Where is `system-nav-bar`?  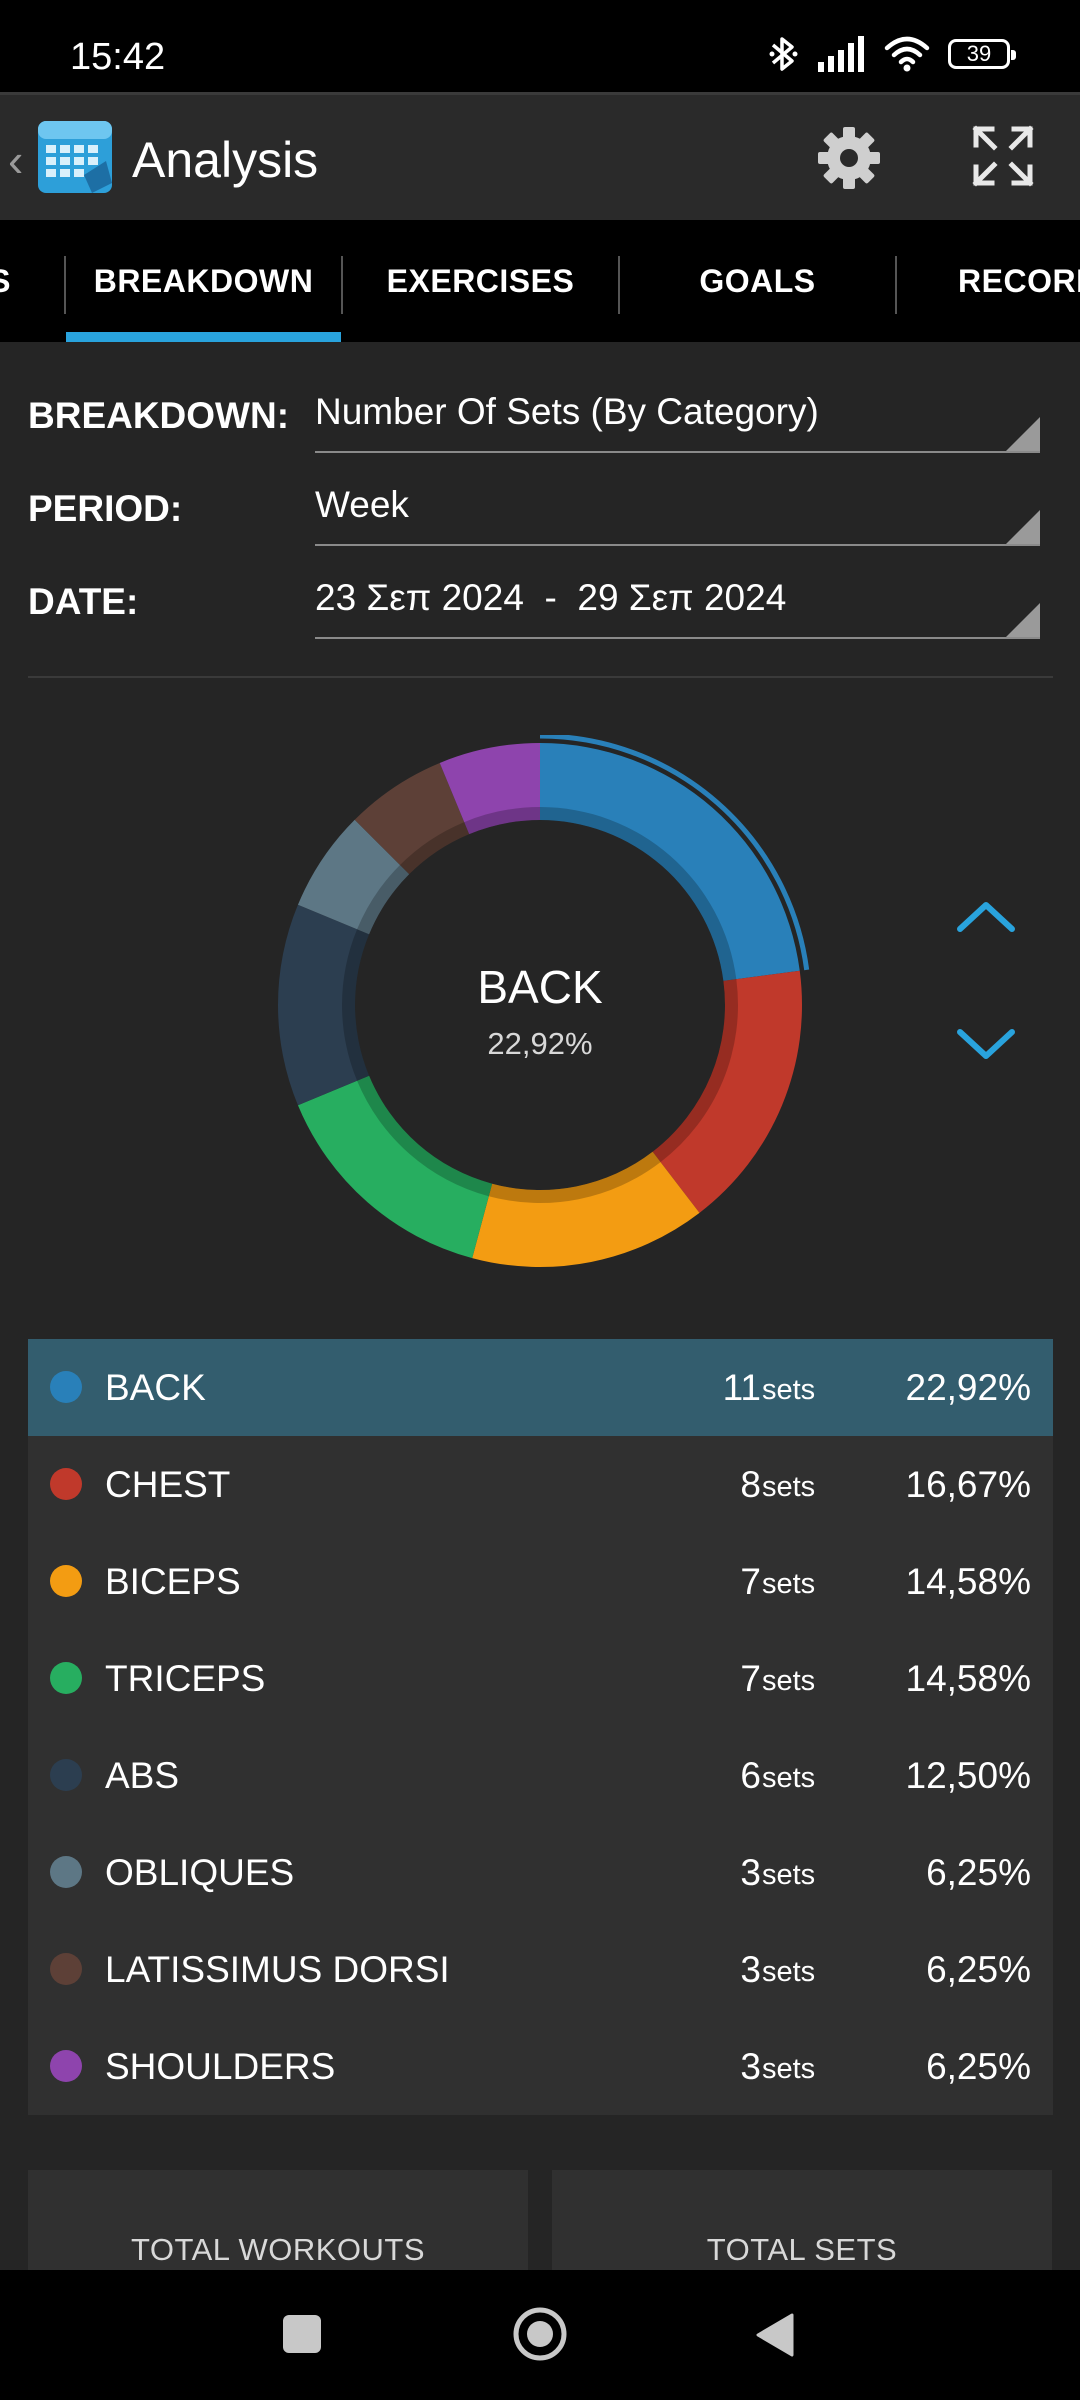
system-nav-bar is located at coordinates (540, 2335).